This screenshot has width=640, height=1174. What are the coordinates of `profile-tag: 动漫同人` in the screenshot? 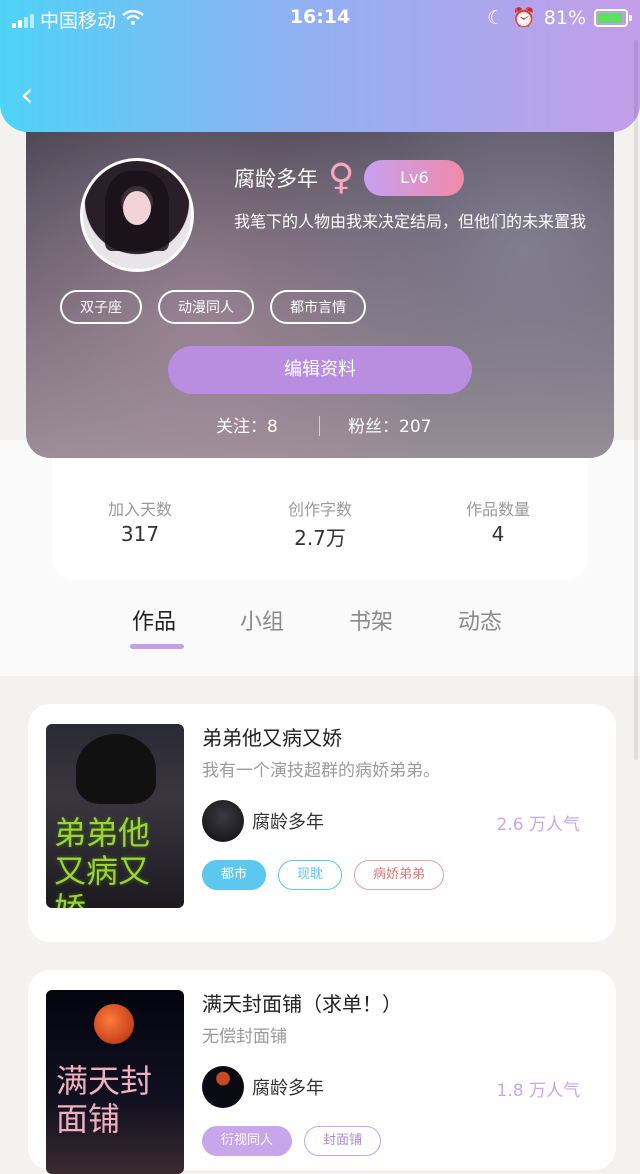 It's located at (206, 307).